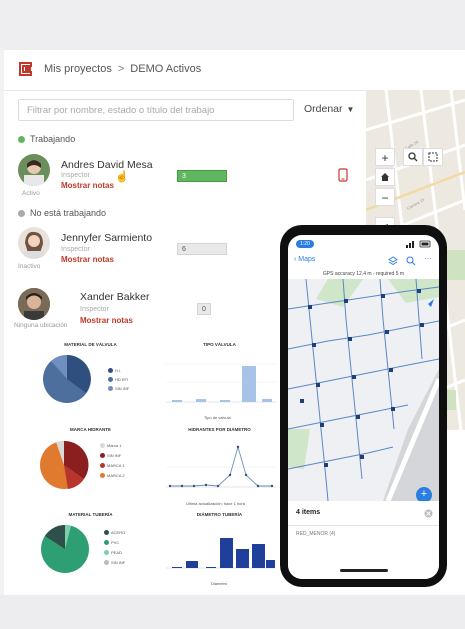 This screenshot has width=465, height=629. I want to click on gps-accuracy: GPS accuracy 12,4 m - required 5 m, so click(363, 274).